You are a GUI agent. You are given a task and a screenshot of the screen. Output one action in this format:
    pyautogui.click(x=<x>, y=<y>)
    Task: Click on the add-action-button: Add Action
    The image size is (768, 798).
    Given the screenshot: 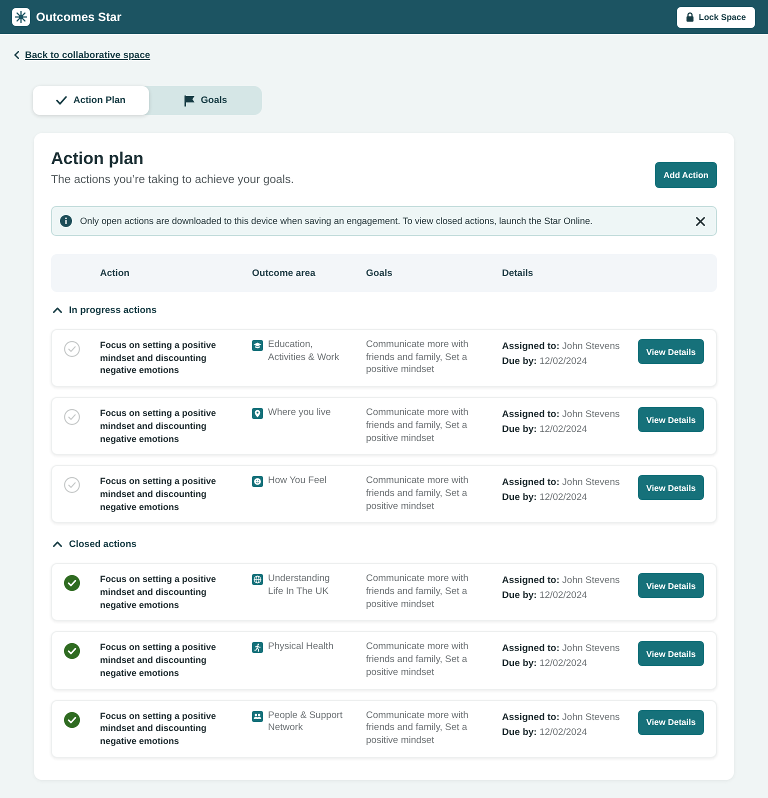 What is the action you would take?
    pyautogui.click(x=686, y=175)
    